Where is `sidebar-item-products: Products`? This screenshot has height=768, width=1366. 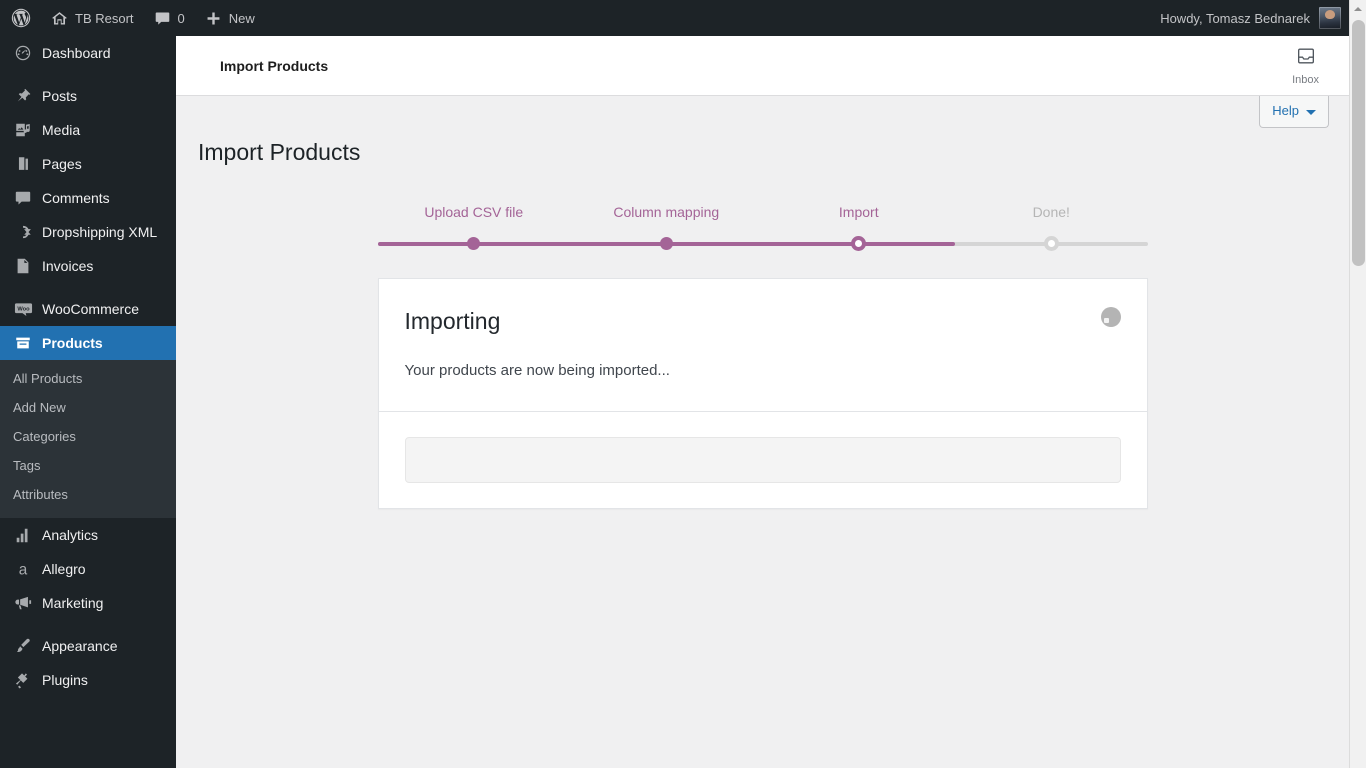
sidebar-item-products: Products is located at coordinates (92, 343).